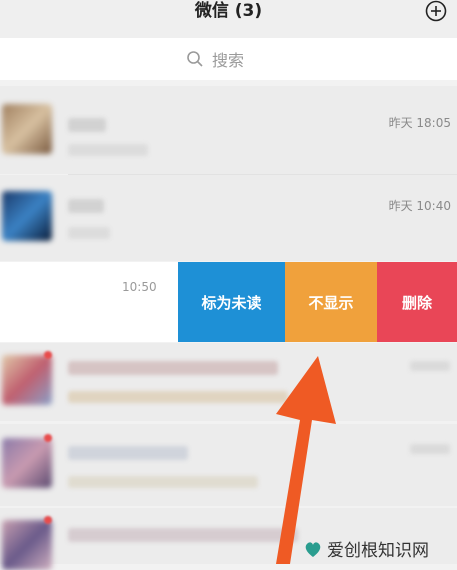 The width and height of the screenshot is (457, 570). I want to click on watermark: 爱创根知识网, so click(366, 548).